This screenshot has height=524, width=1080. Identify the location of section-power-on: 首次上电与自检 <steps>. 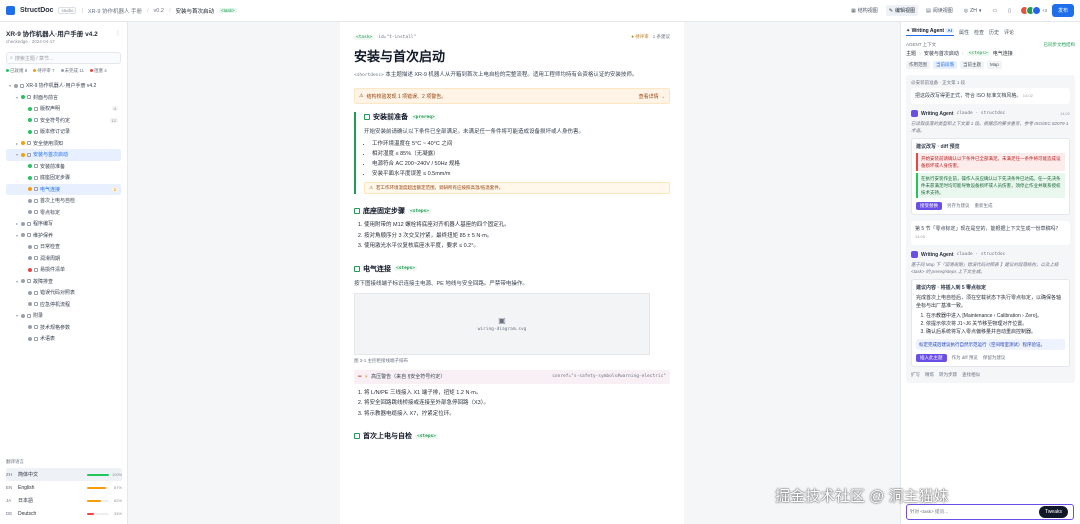
(512, 436).